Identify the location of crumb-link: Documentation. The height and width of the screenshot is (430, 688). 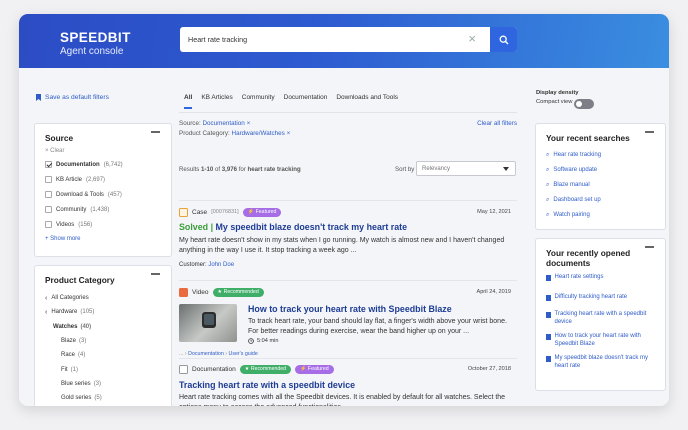
(206, 354).